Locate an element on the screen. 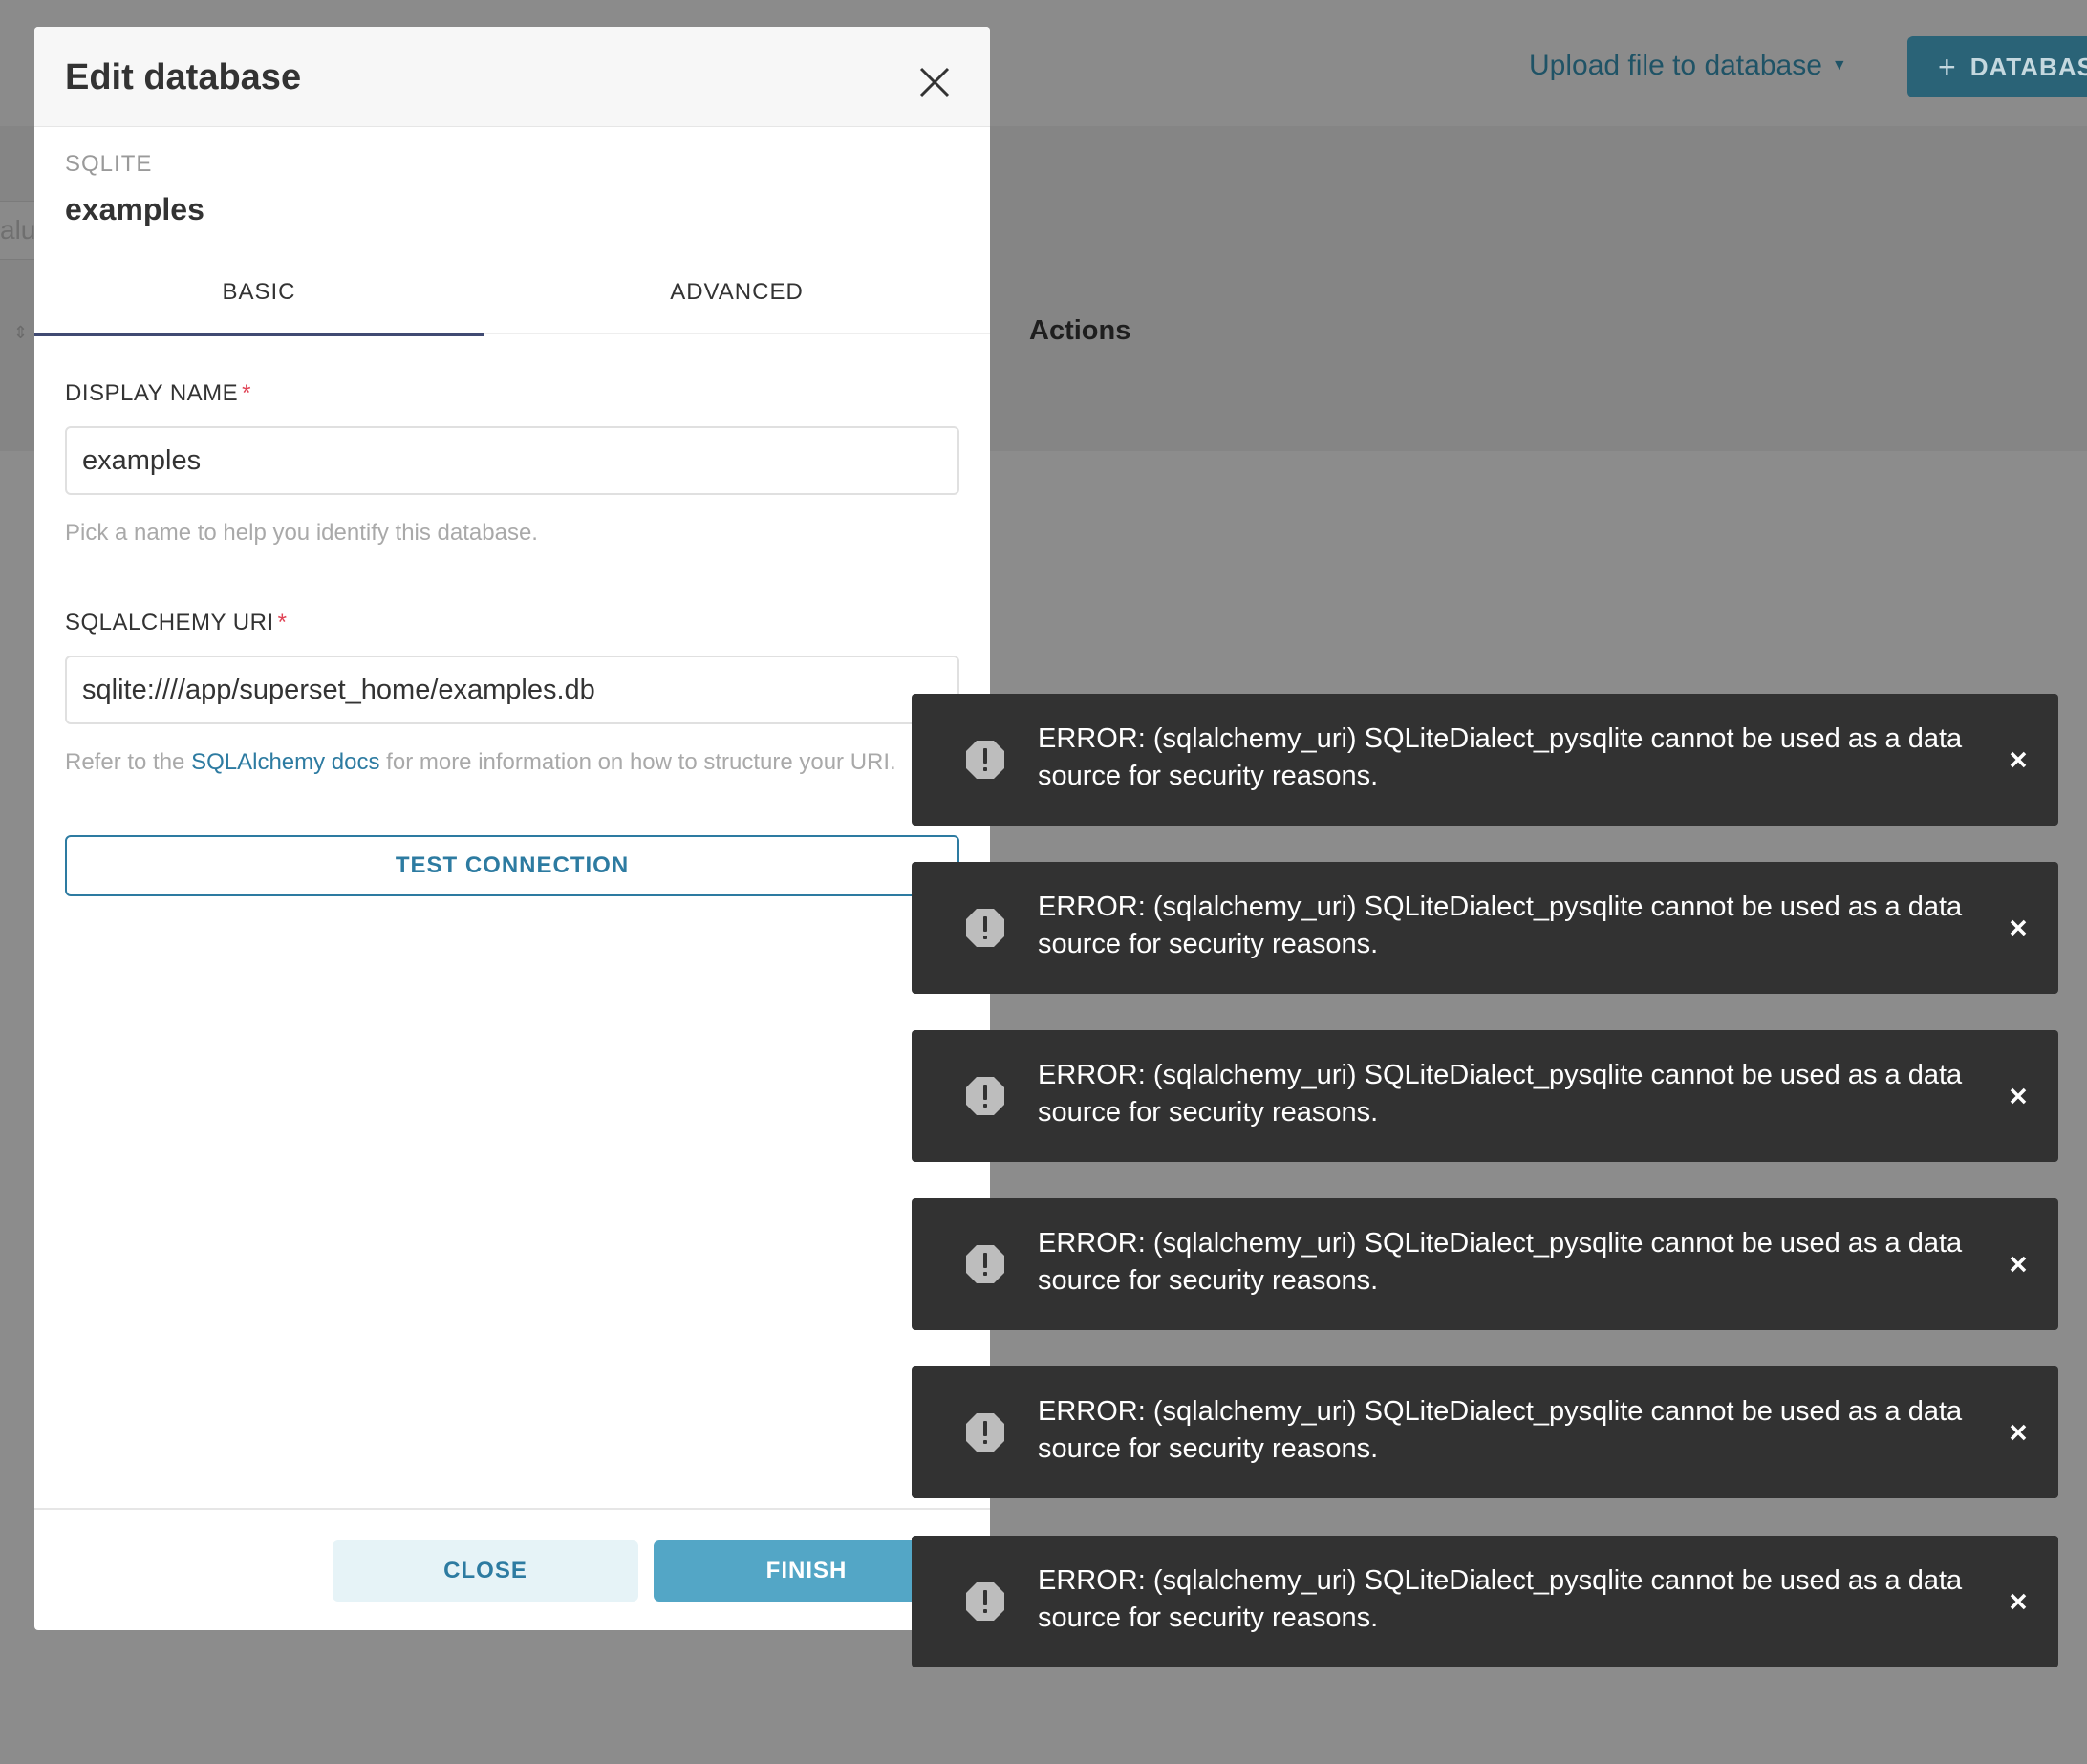 The image size is (2087, 1764). sort-icon: ⇕ is located at coordinates (20, 333).